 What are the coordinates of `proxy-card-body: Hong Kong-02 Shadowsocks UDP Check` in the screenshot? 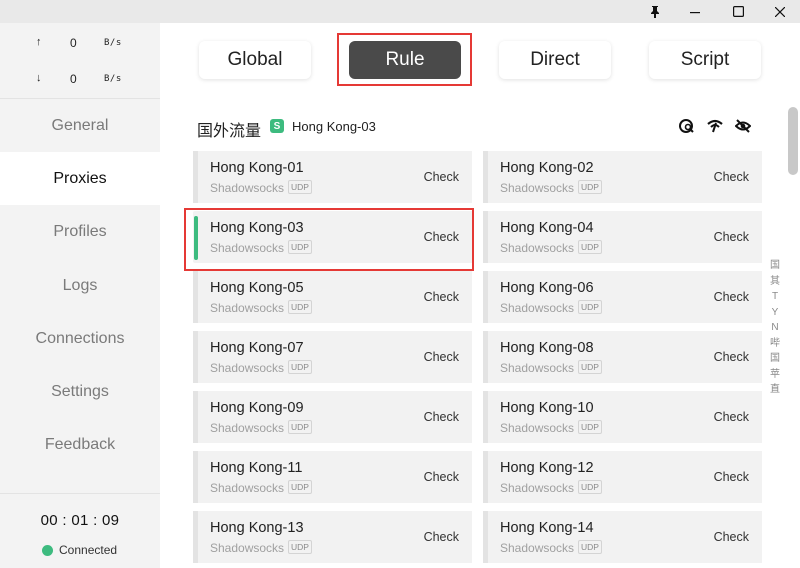 It's located at (626, 177).